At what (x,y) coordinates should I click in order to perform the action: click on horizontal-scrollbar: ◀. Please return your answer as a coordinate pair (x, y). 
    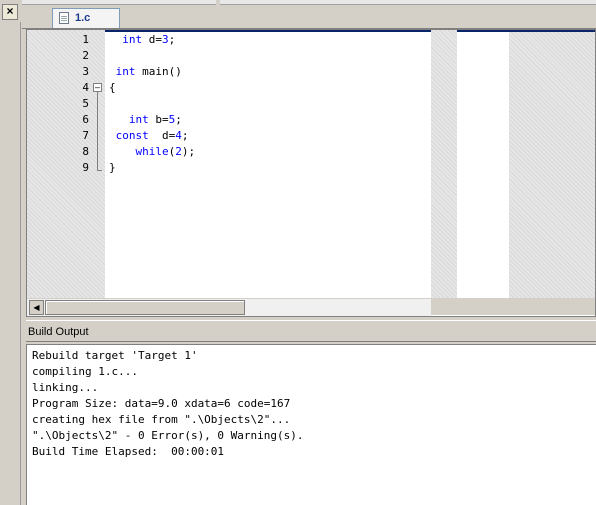
    Looking at the image, I should click on (229, 307).